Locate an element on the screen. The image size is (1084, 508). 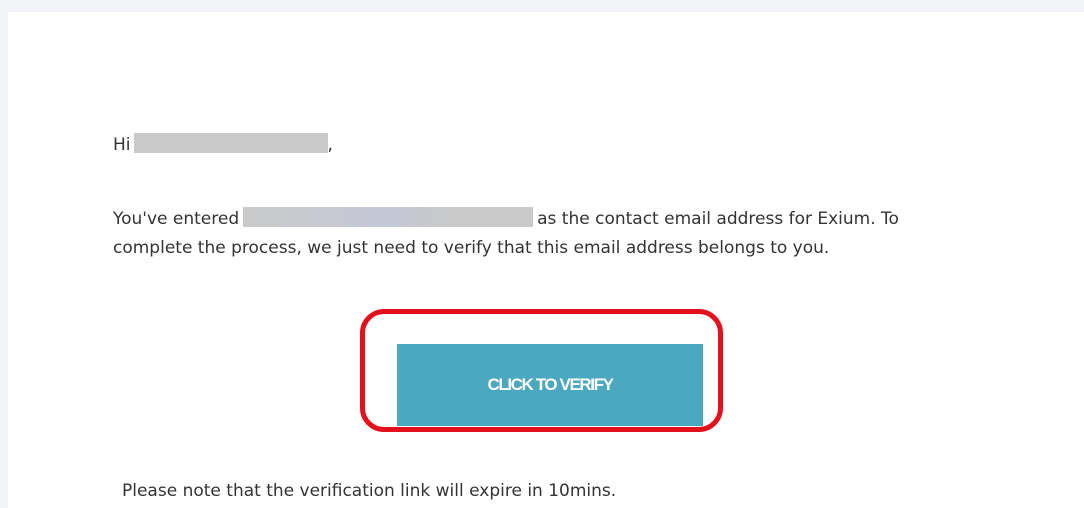
intro-before: You've entered is located at coordinates (176, 219).